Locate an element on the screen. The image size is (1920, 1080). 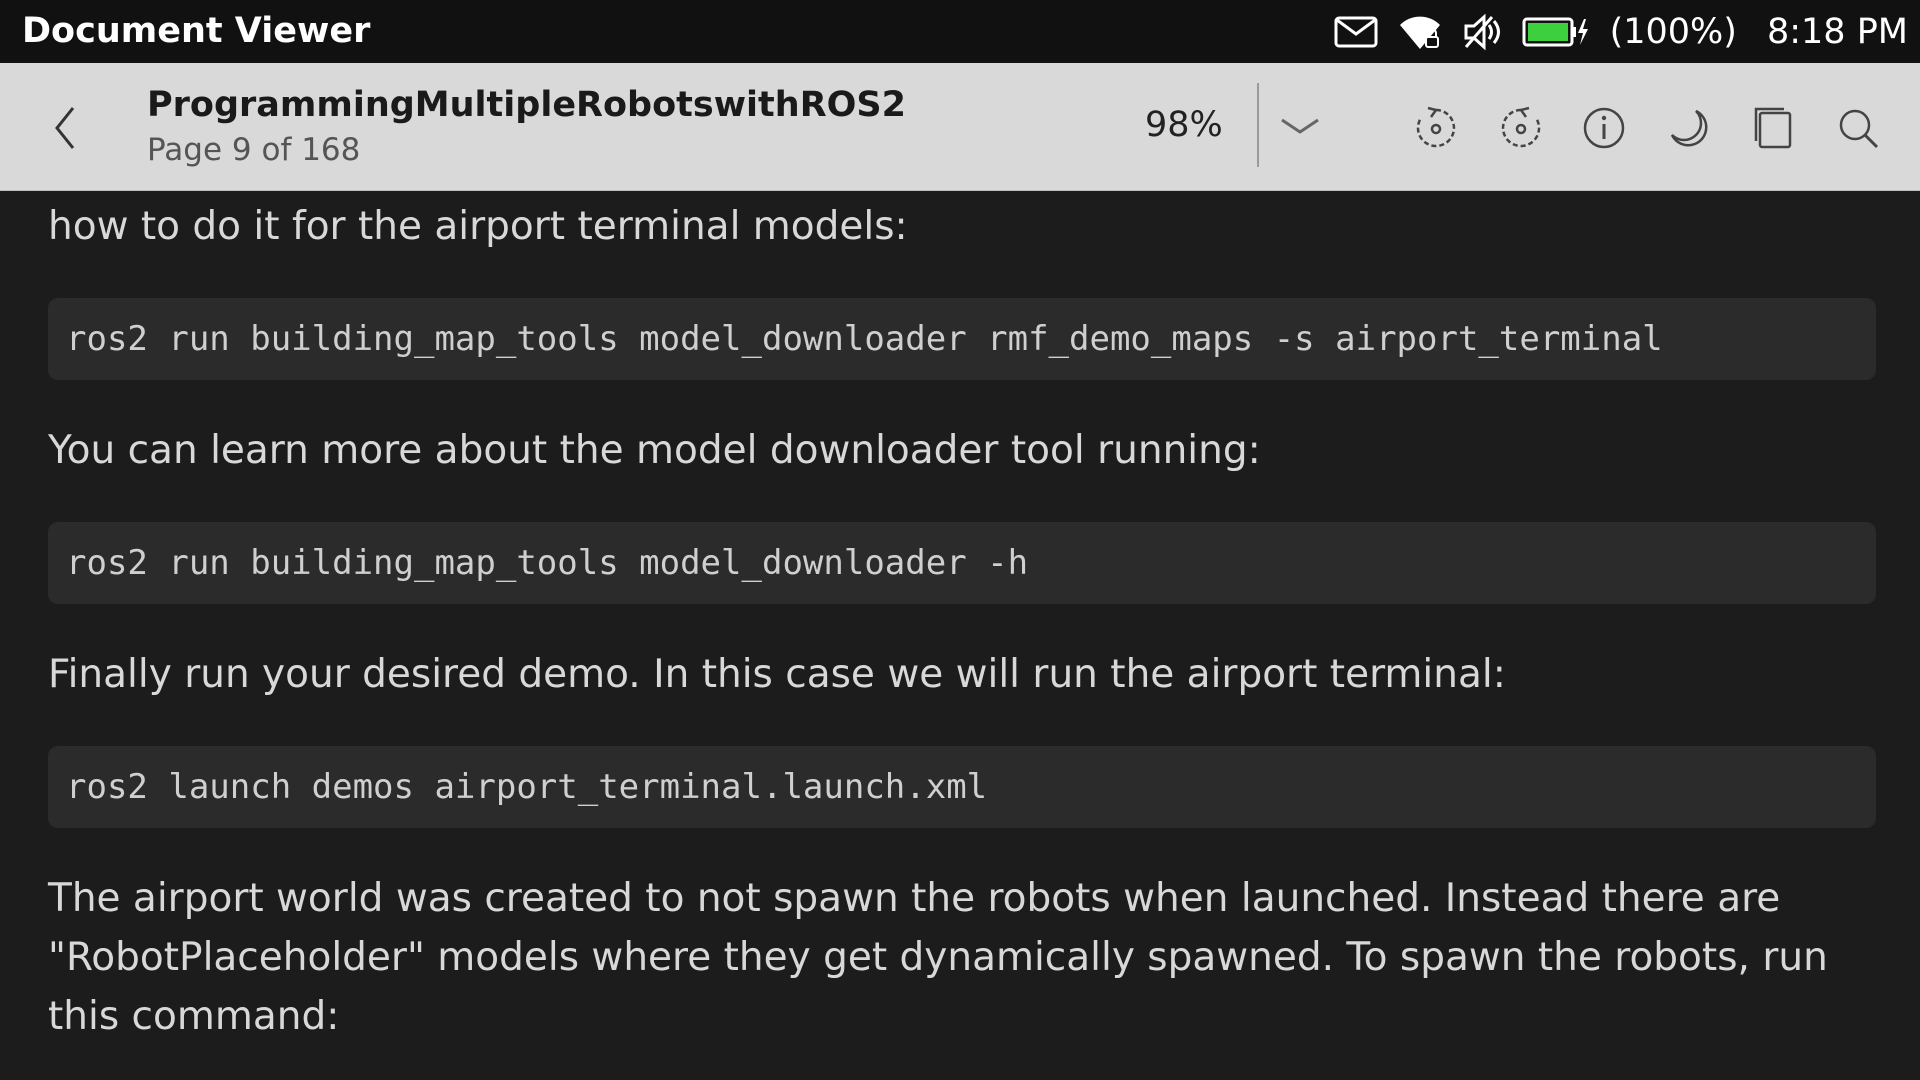
back-icon is located at coordinates (65, 128).